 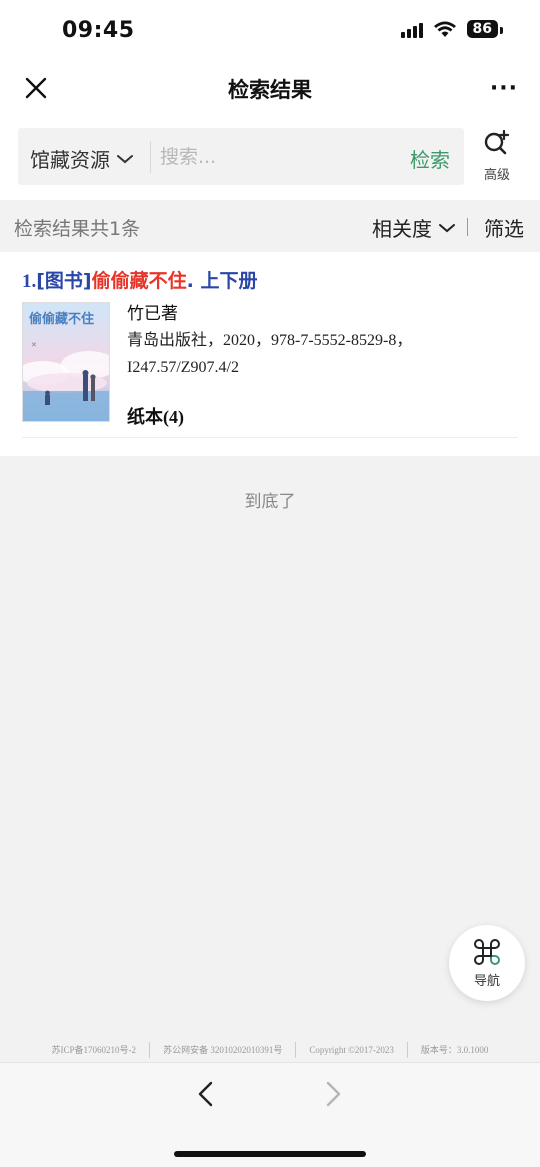 I want to click on signal-icon, so click(x=411, y=29).